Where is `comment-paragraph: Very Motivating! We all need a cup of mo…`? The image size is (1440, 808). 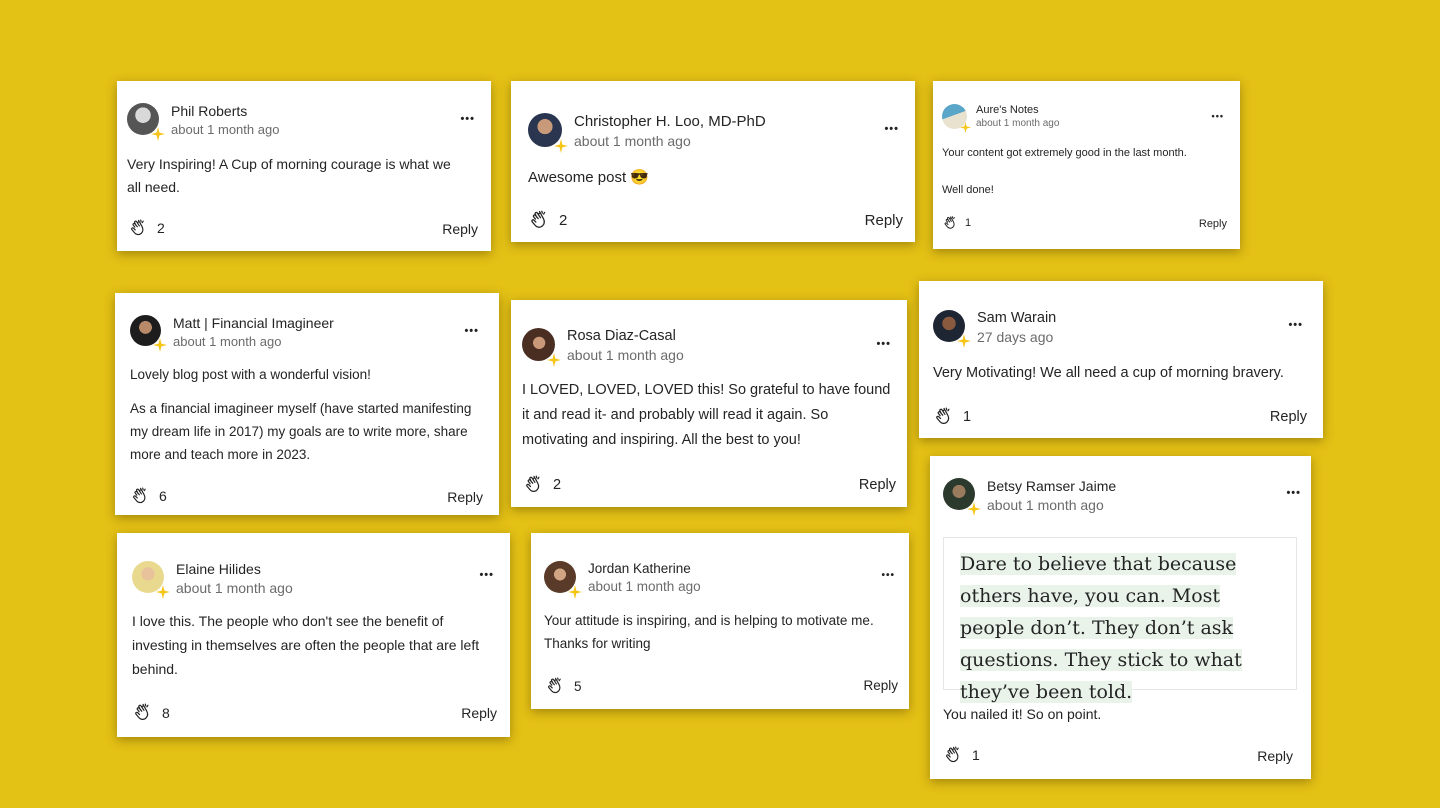 comment-paragraph: Very Motivating! We all need a cup of mo… is located at coordinates (1108, 373).